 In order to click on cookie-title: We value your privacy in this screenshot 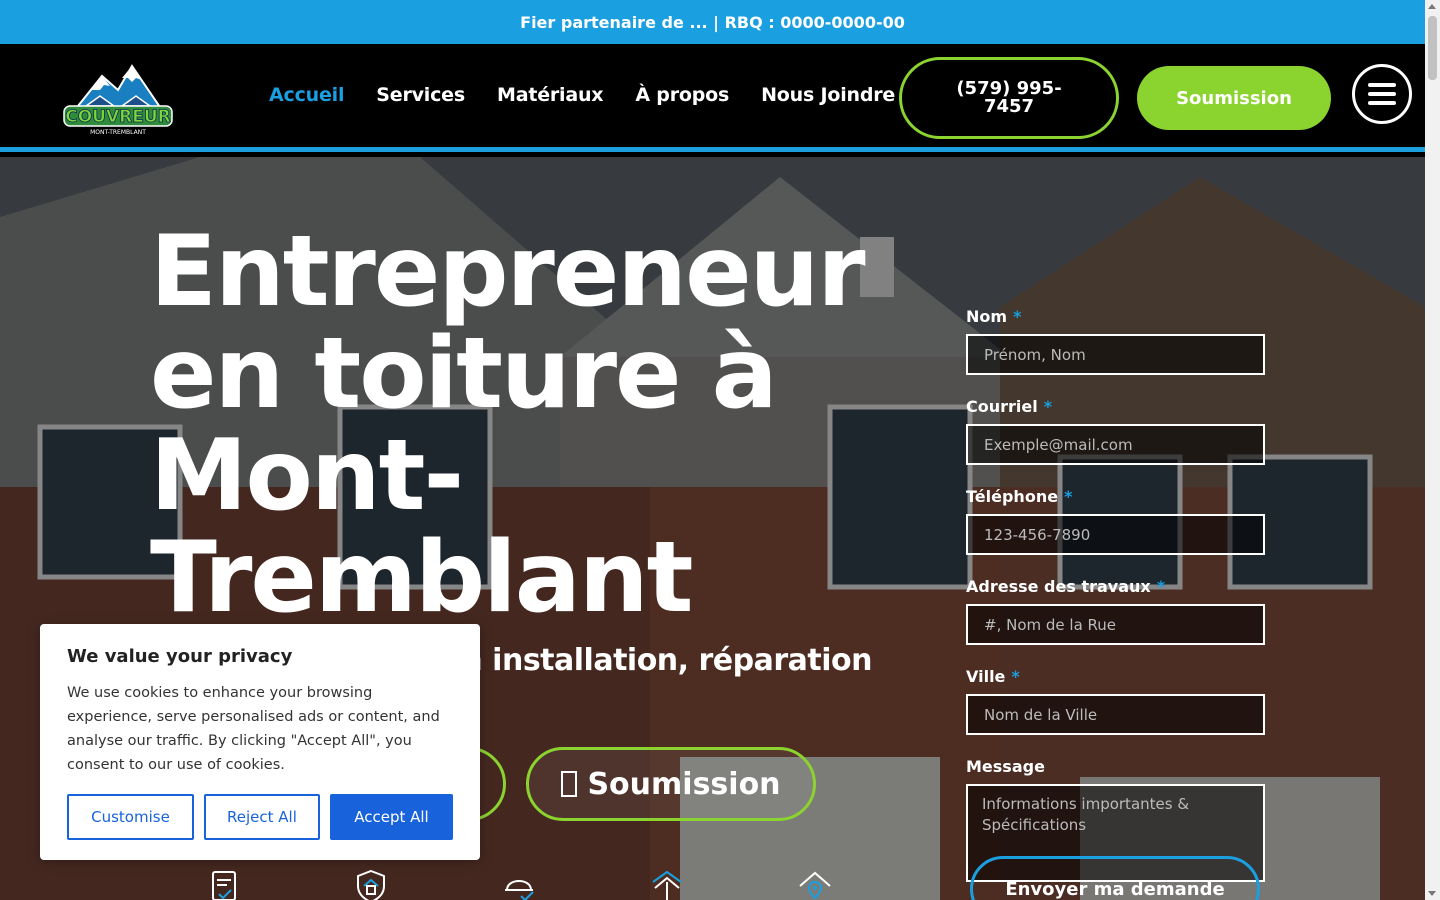, I will do `click(180, 656)`.